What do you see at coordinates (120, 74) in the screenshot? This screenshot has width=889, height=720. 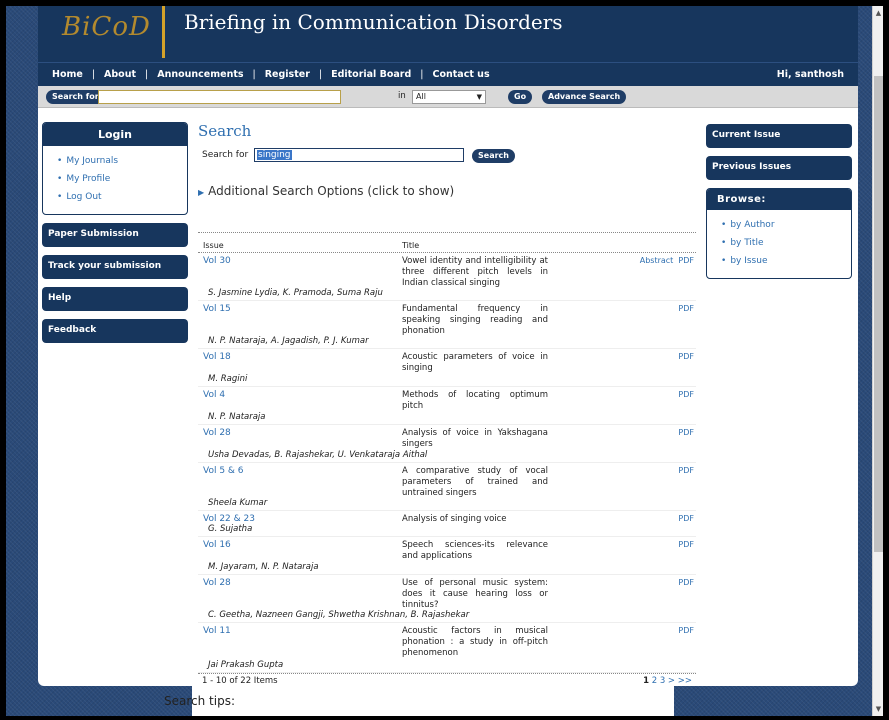 I see `nav-about: About` at bounding box center [120, 74].